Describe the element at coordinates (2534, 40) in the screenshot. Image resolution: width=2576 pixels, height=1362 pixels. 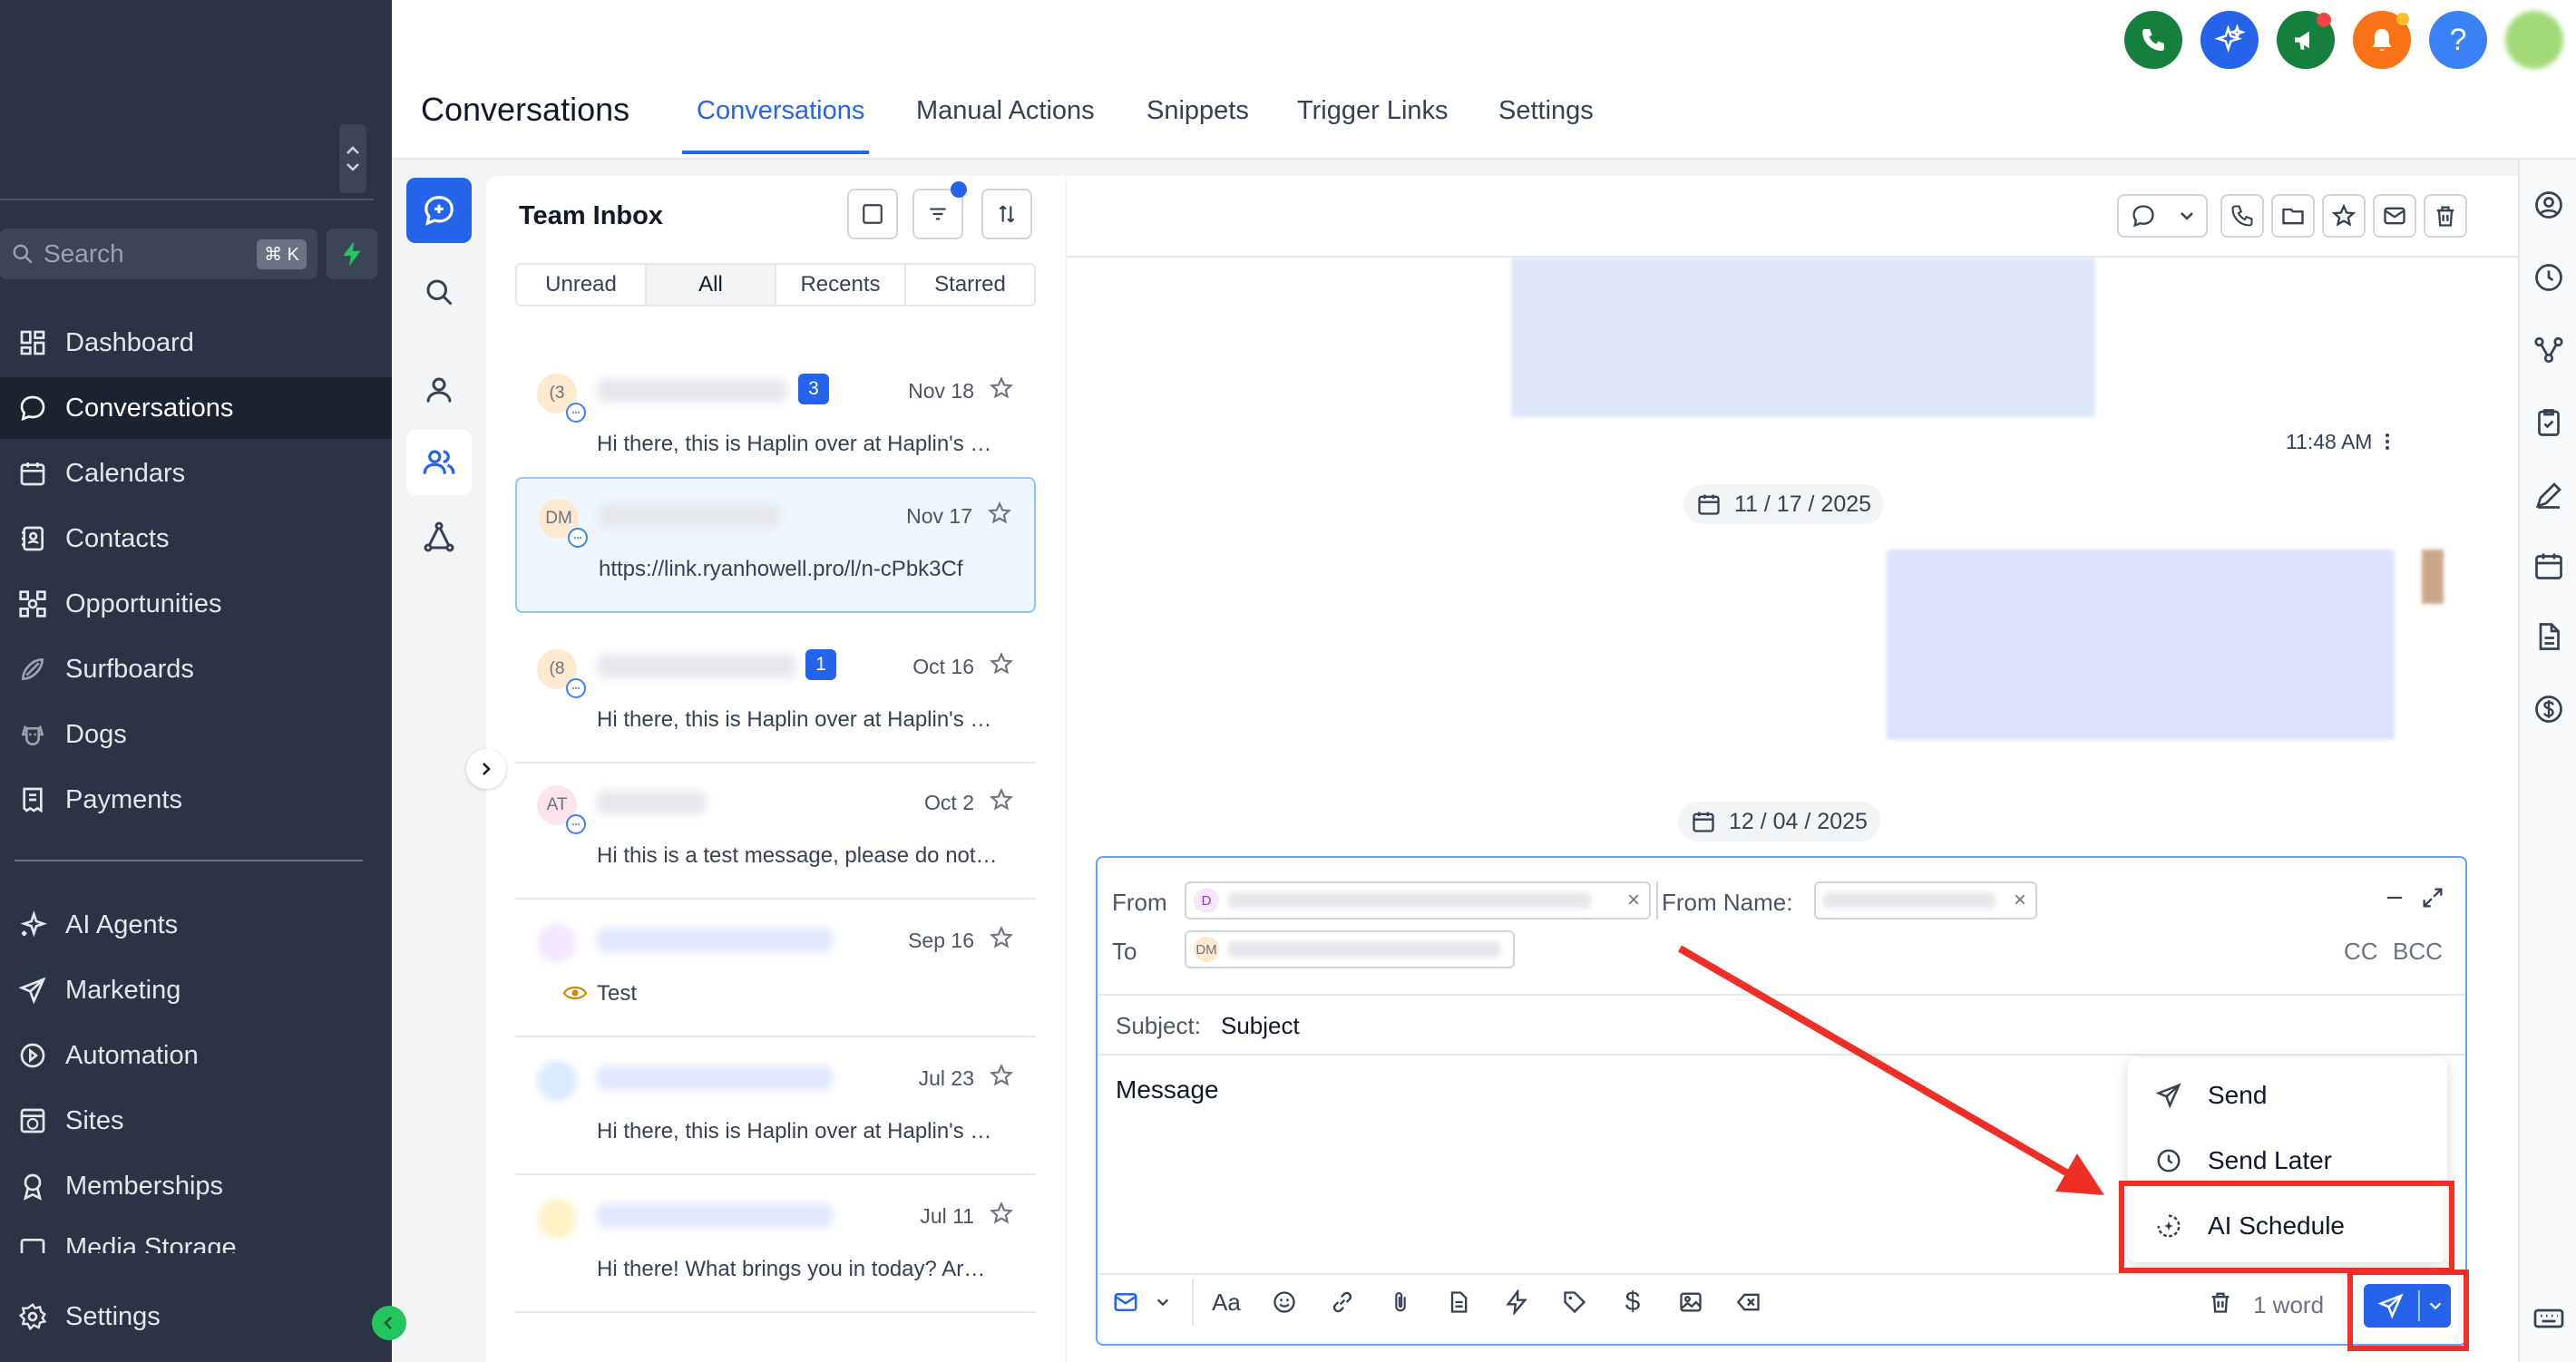
I see `avatar` at that location.